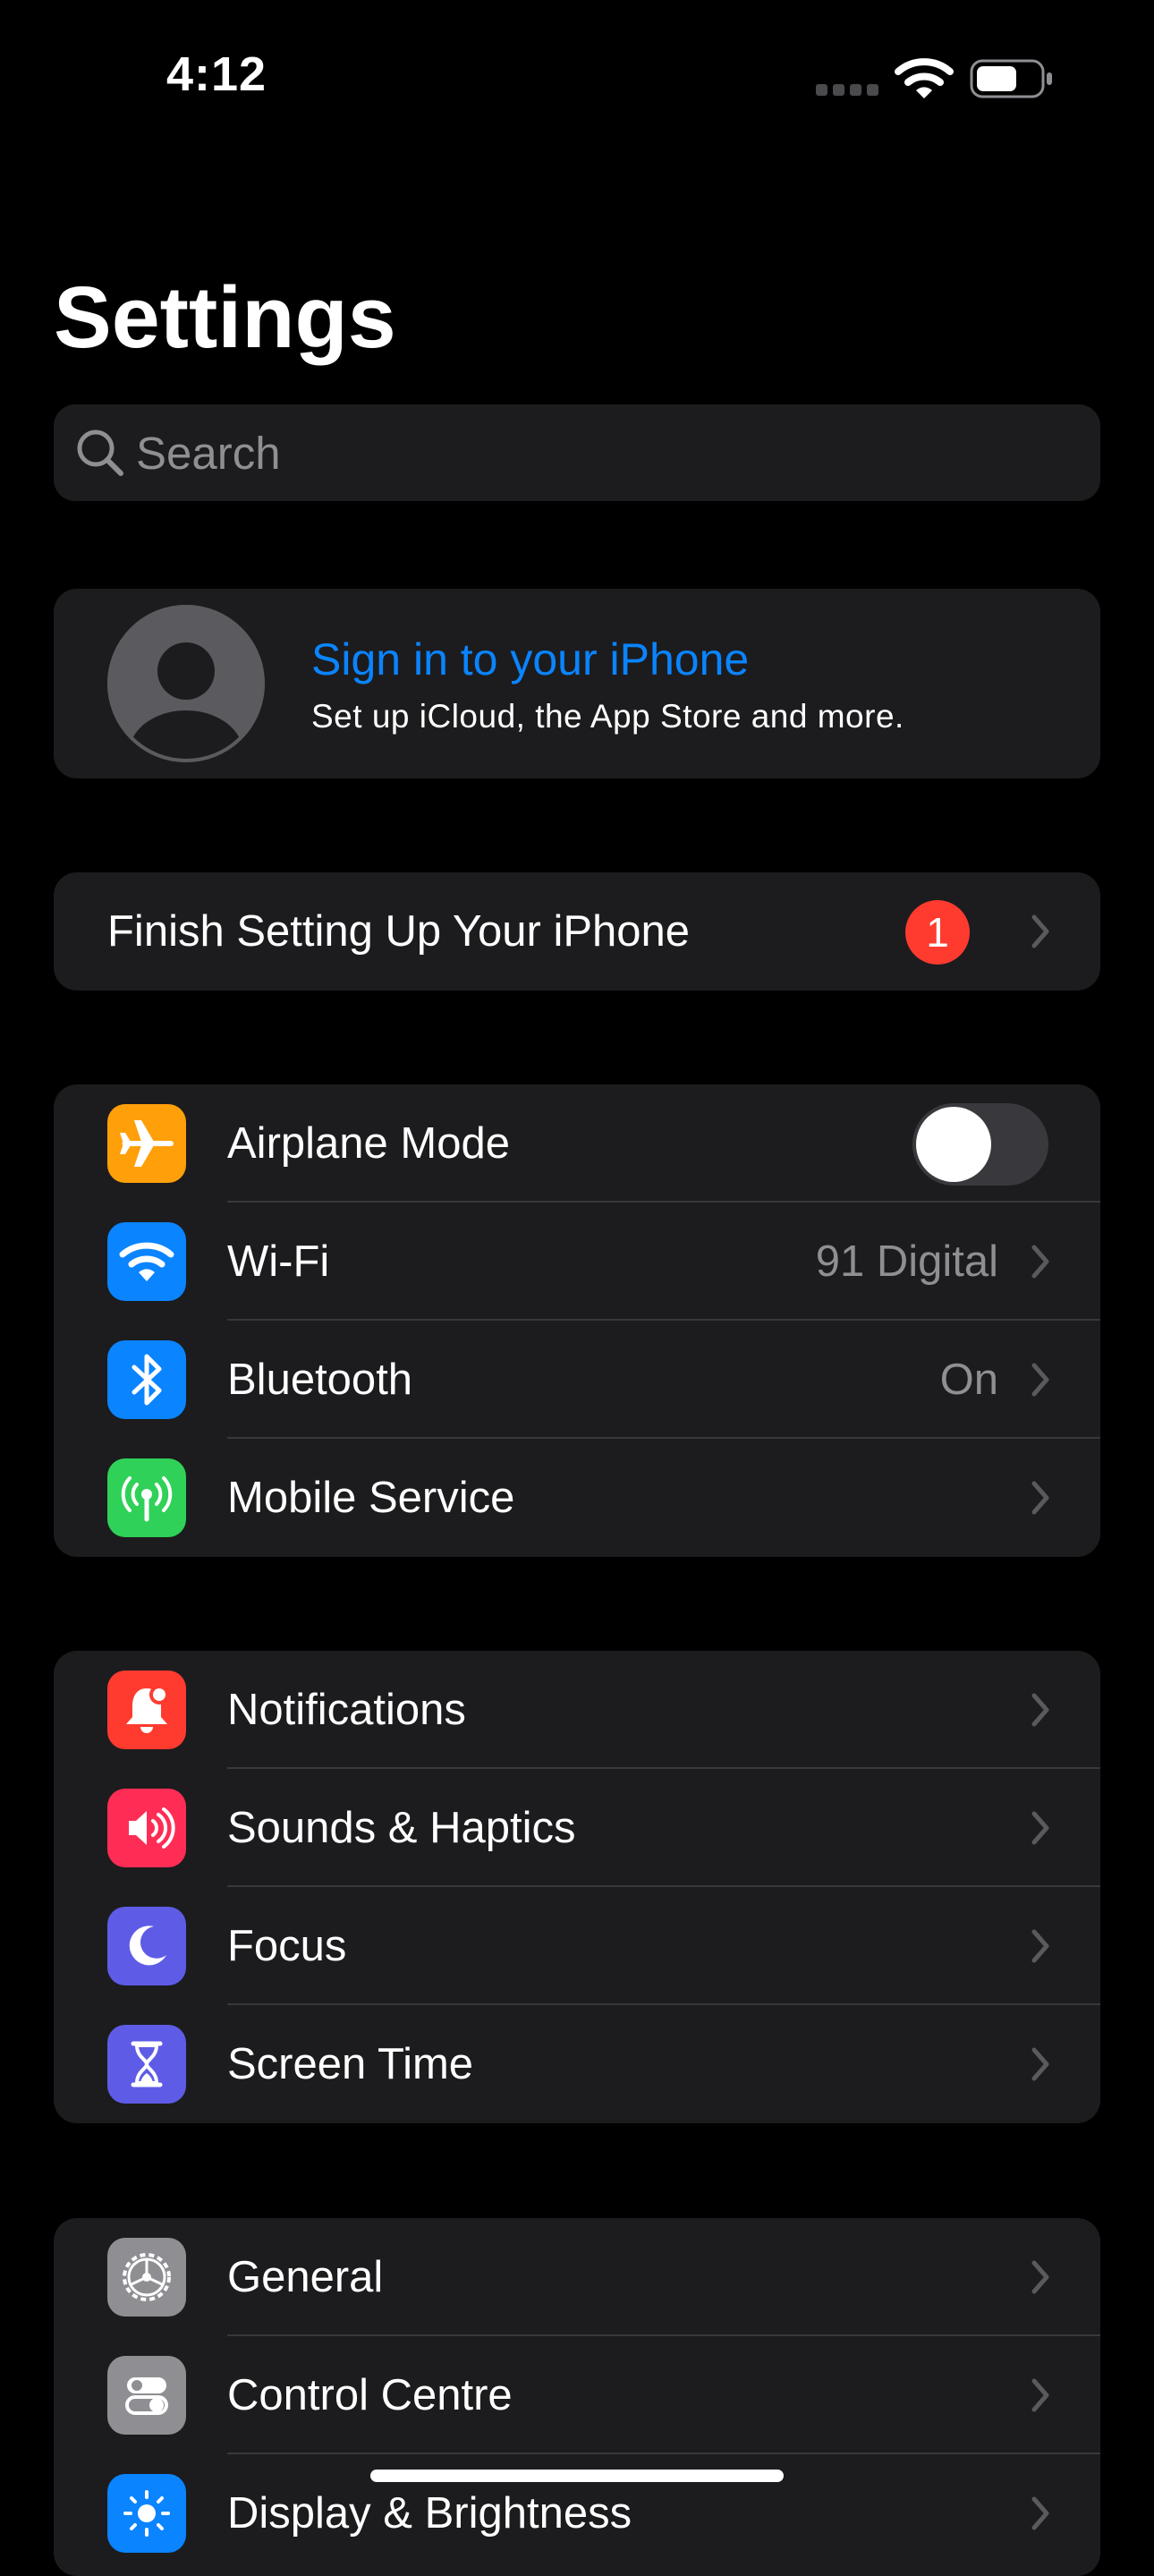 Image resolution: width=1154 pixels, height=2576 pixels. I want to click on settings-row-bluetooth: Bluetooth On, so click(577, 1380).